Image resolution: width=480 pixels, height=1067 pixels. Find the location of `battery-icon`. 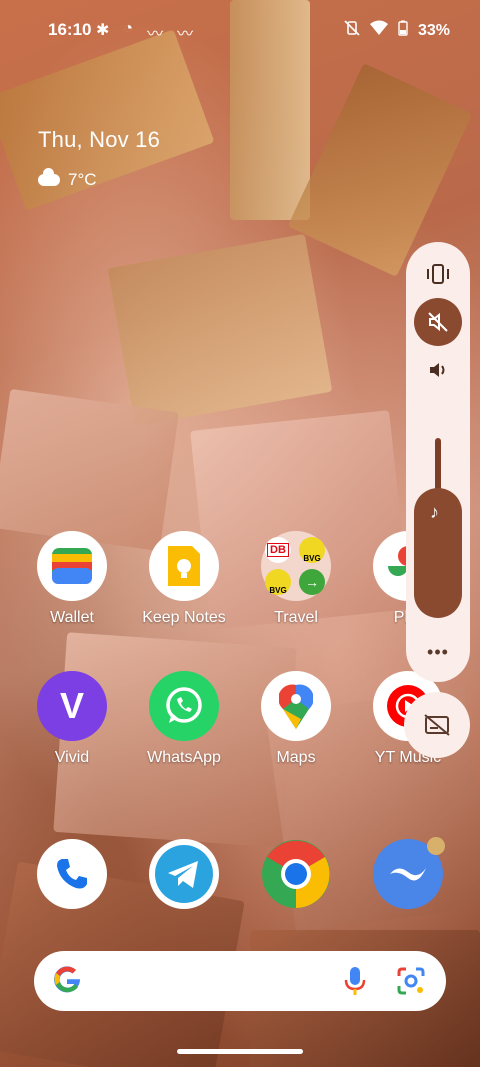

battery-icon is located at coordinates (403, 30).